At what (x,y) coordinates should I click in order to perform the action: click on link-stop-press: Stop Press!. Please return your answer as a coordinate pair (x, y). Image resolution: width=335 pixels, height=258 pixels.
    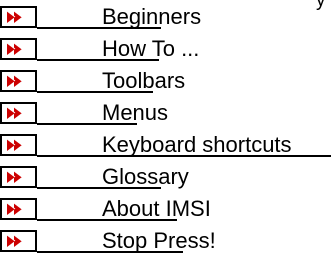
    Looking at the image, I should click on (159, 241).